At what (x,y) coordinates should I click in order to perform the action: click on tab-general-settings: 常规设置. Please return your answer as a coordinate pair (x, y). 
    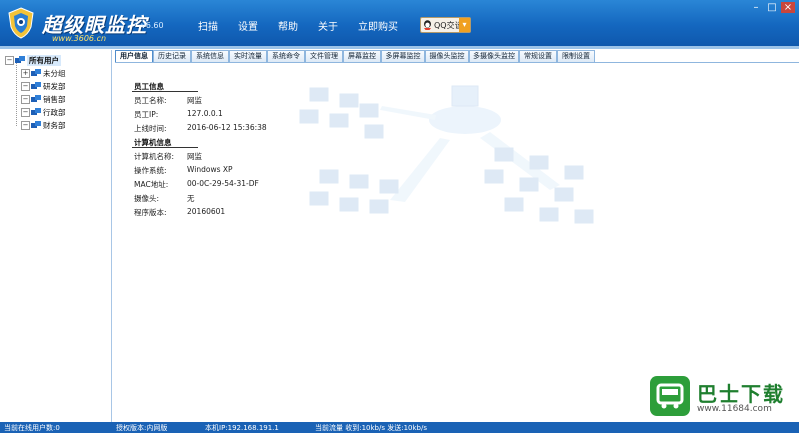
    Looking at the image, I should click on (538, 56).